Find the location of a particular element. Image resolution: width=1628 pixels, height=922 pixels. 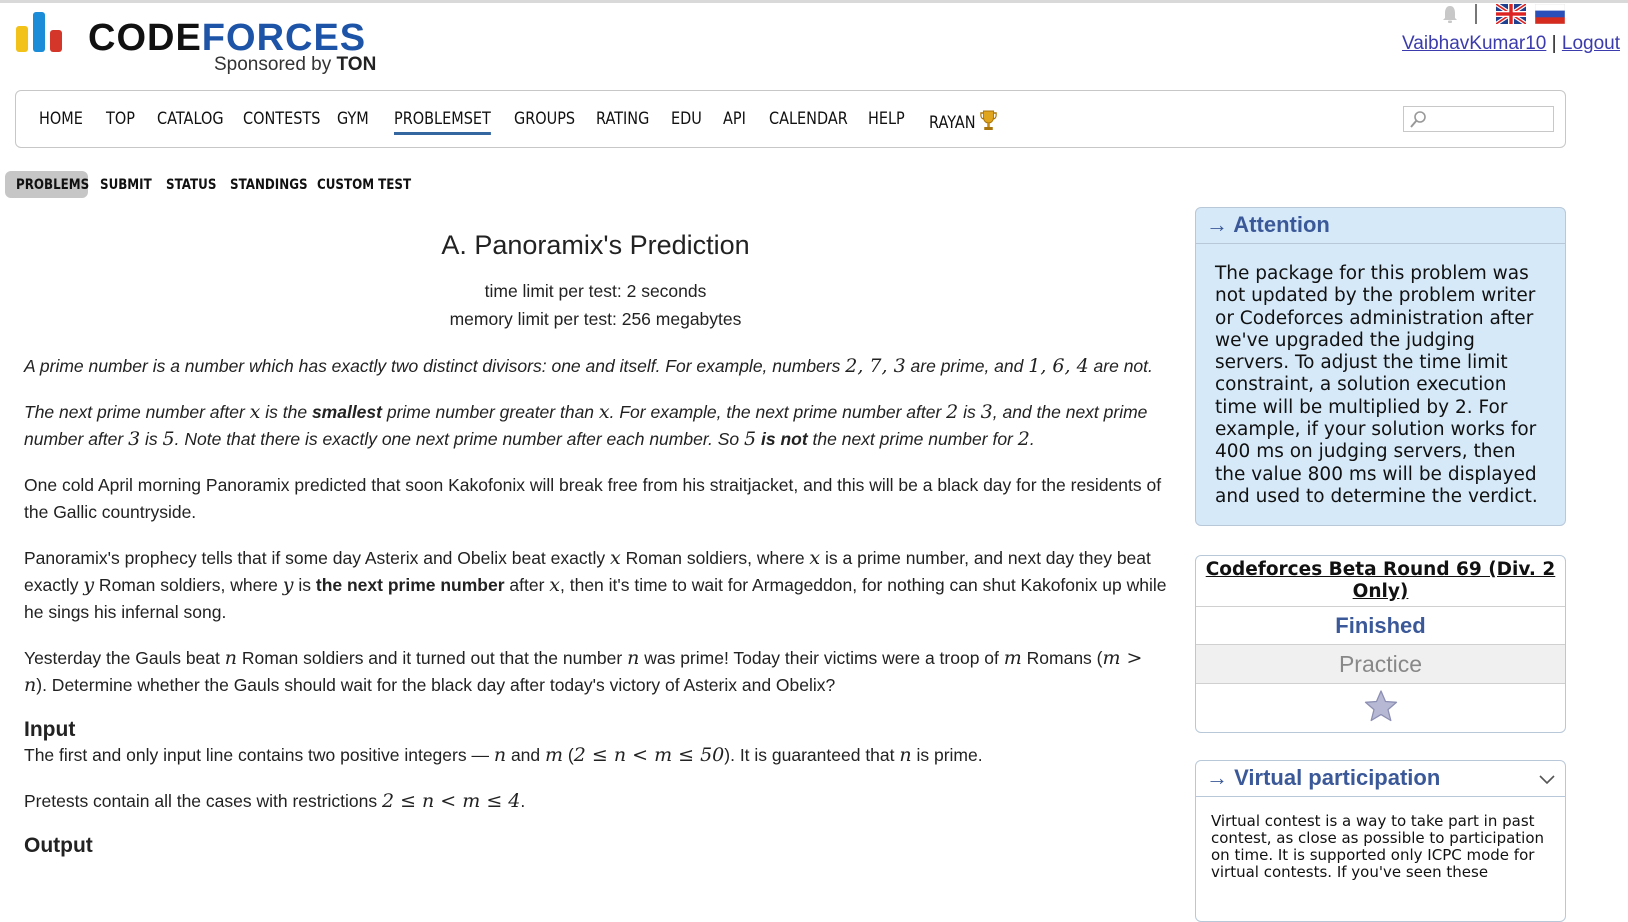

subnav-standings: STANDINGS is located at coordinates (269, 185).